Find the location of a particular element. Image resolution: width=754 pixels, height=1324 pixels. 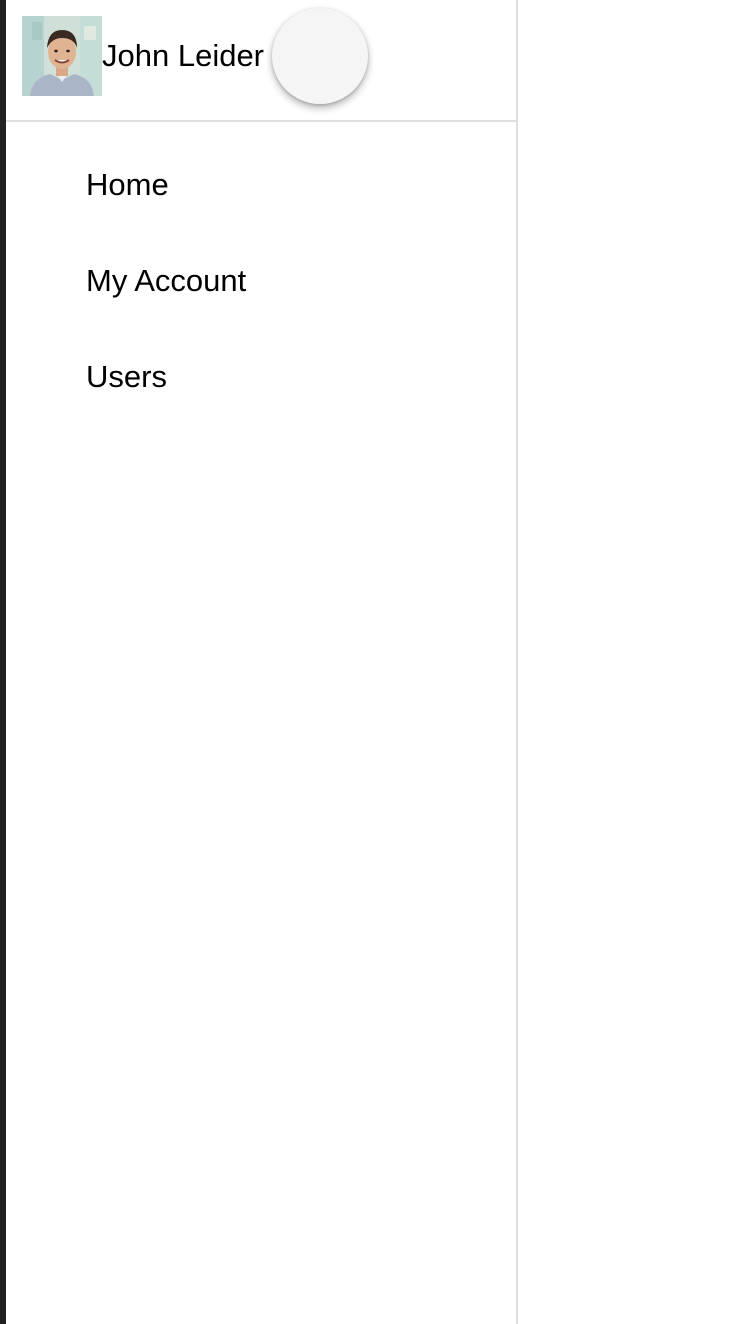

nav-item-my-account: My Account is located at coordinates (261, 281).